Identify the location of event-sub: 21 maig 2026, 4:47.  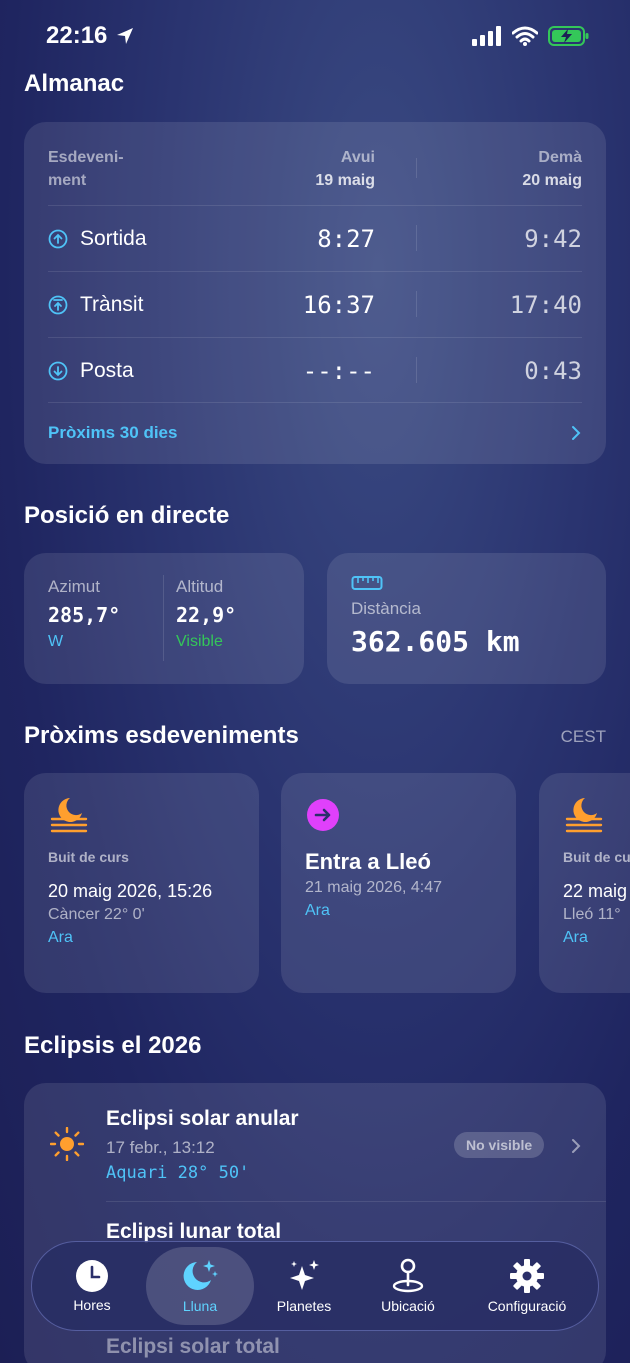
(373, 887).